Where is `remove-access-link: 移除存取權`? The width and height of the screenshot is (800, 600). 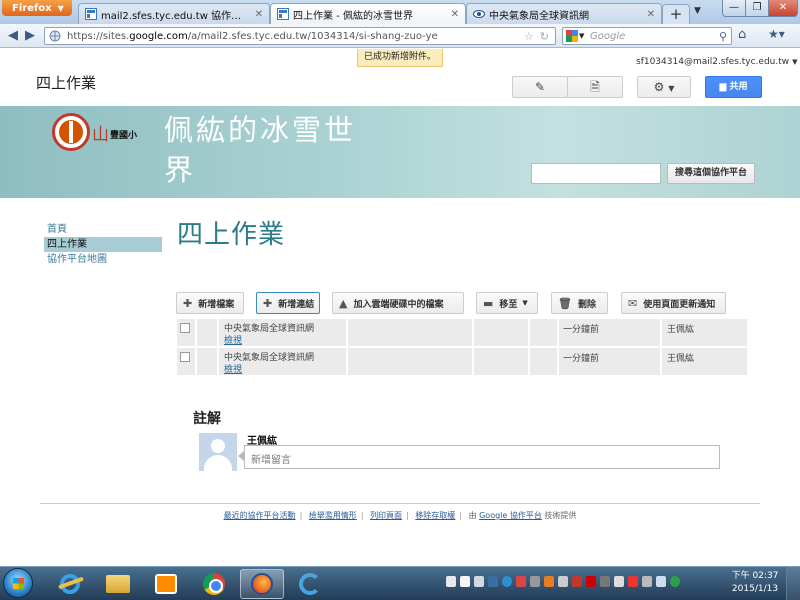 remove-access-link: 移除存取權 is located at coordinates (435, 515).